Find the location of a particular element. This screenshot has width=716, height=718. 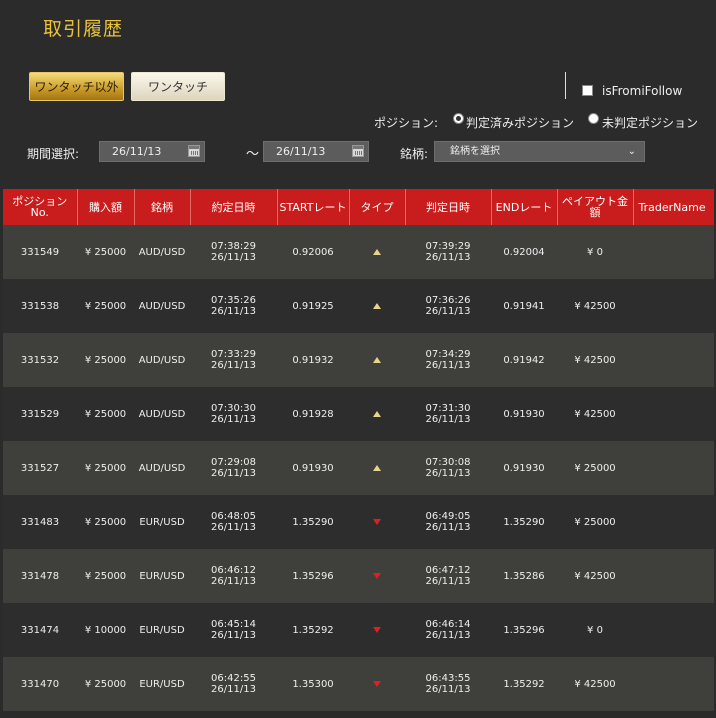

cell-payout-value: ¥ 0 is located at coordinates (595, 630).